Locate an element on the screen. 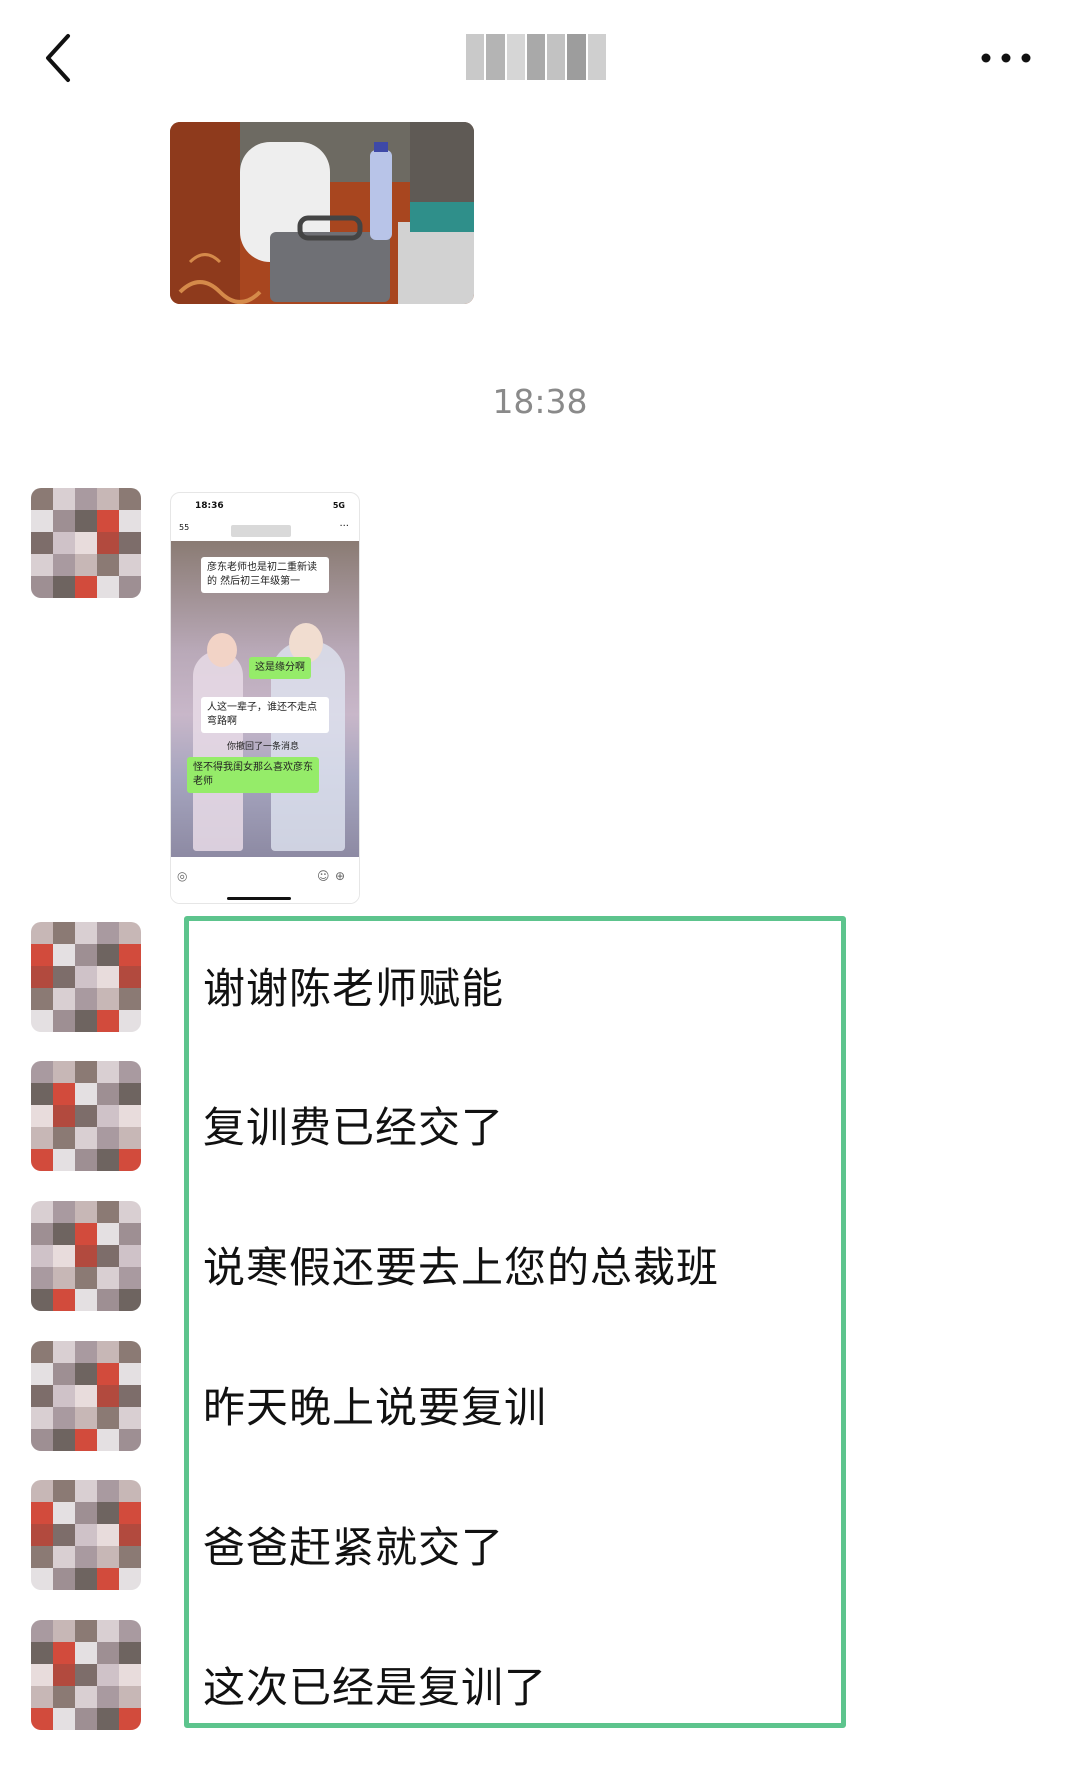 The width and height of the screenshot is (1080, 1776). image-message is located at coordinates (322, 213).